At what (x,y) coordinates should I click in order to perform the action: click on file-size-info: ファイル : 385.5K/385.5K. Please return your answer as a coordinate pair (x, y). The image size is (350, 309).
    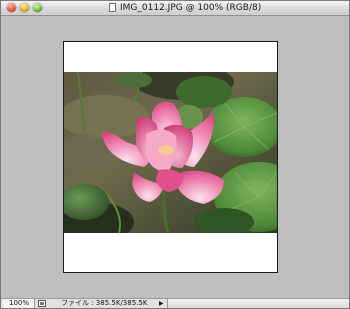
    Looking at the image, I should click on (104, 303).